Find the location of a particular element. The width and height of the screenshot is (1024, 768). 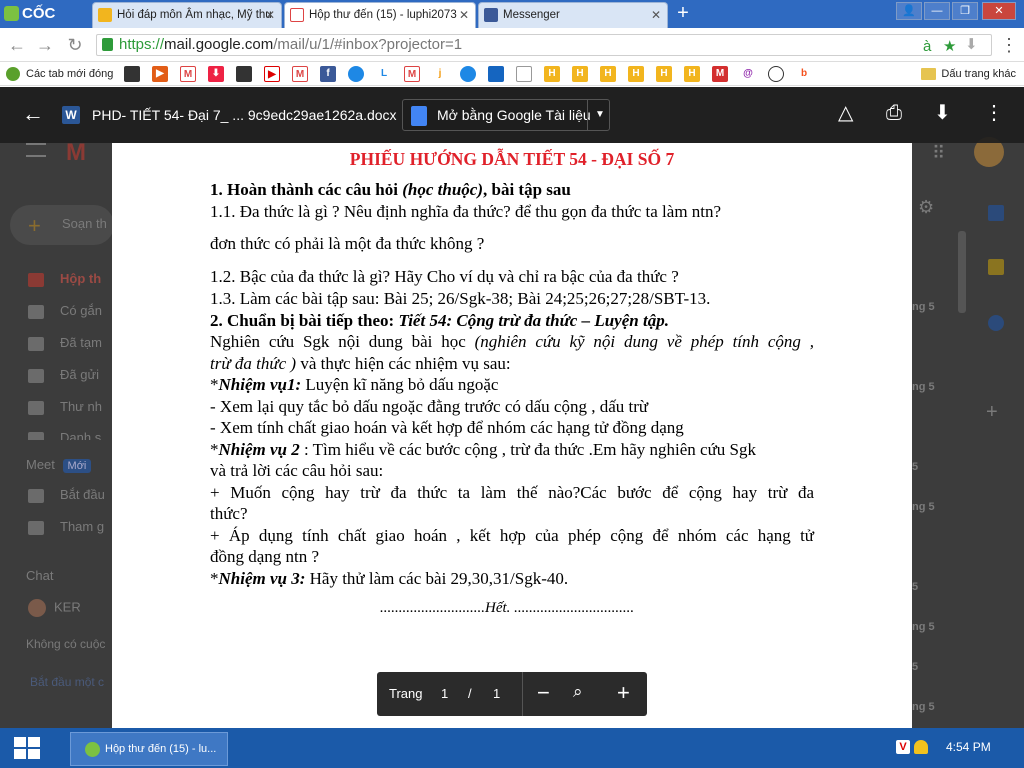

user-icon: 👤 is located at coordinates (909, 11).